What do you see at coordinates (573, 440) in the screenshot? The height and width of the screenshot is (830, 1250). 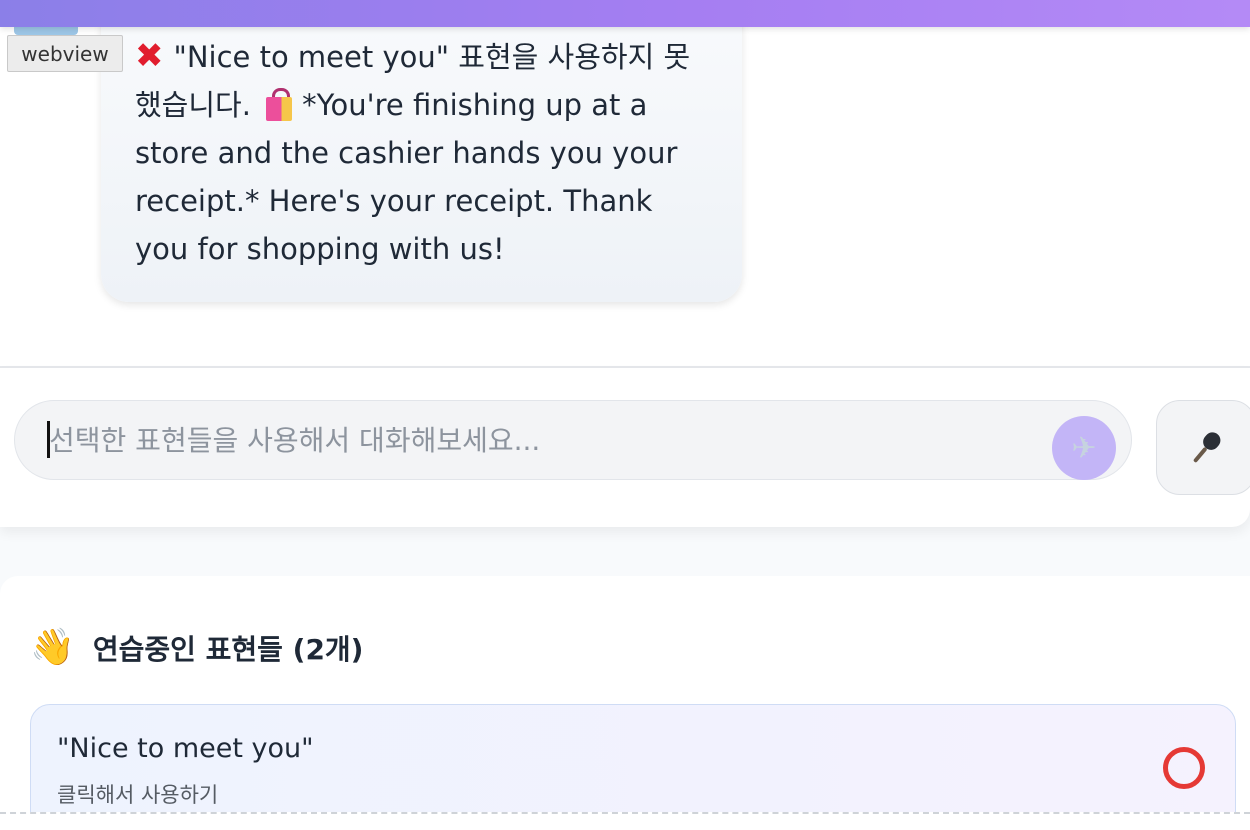 I see `message-input` at bounding box center [573, 440].